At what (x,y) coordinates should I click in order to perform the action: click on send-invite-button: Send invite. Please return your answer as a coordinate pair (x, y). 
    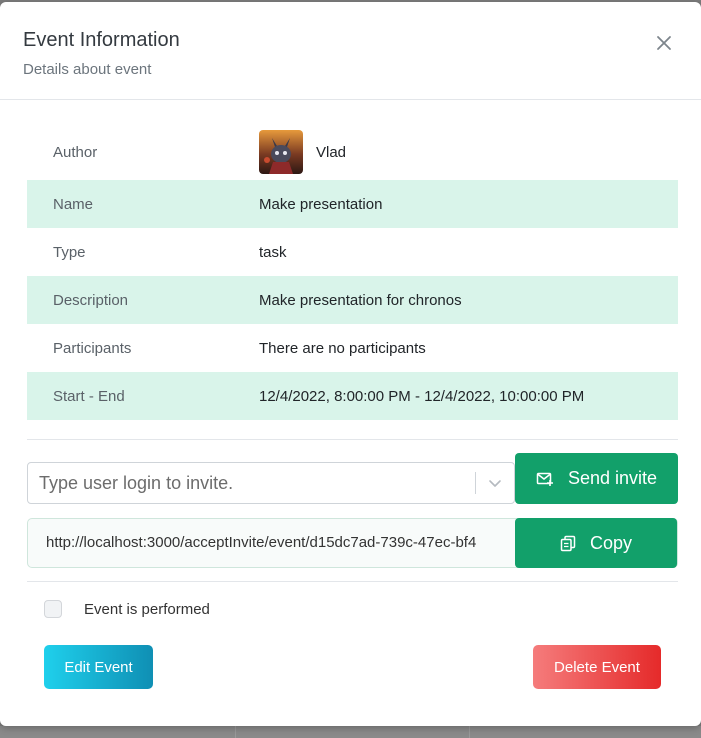
    Looking at the image, I should click on (596, 478).